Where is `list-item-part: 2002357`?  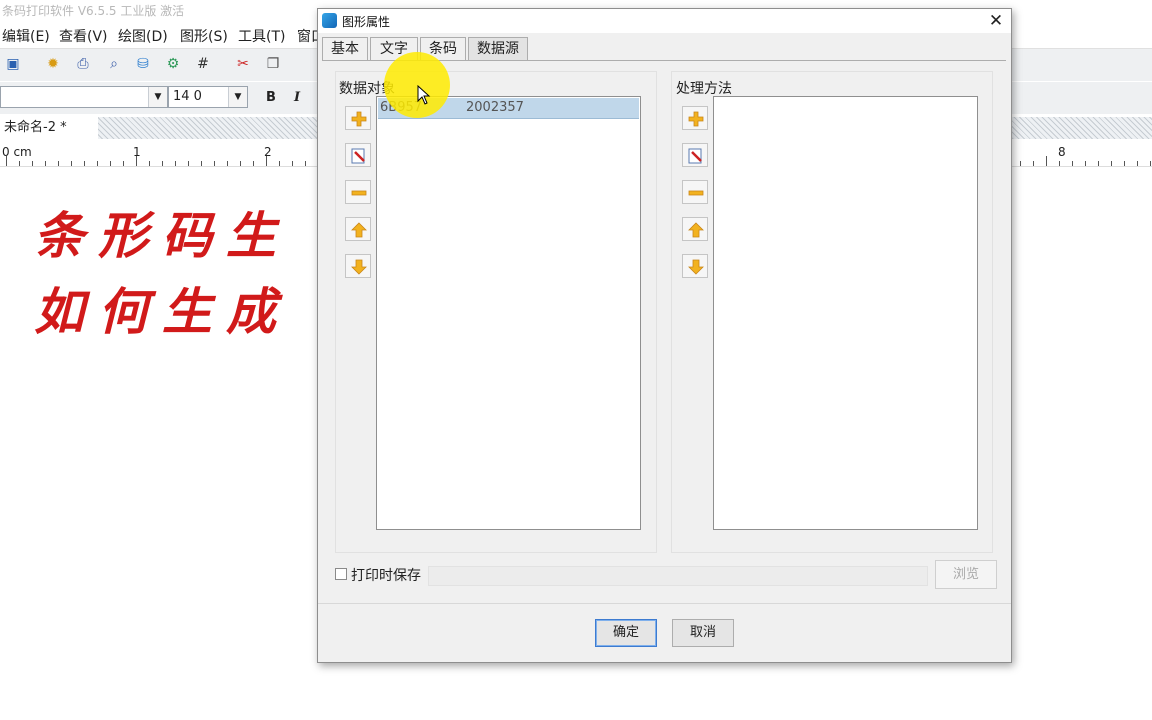 list-item-part: 2002357 is located at coordinates (495, 107).